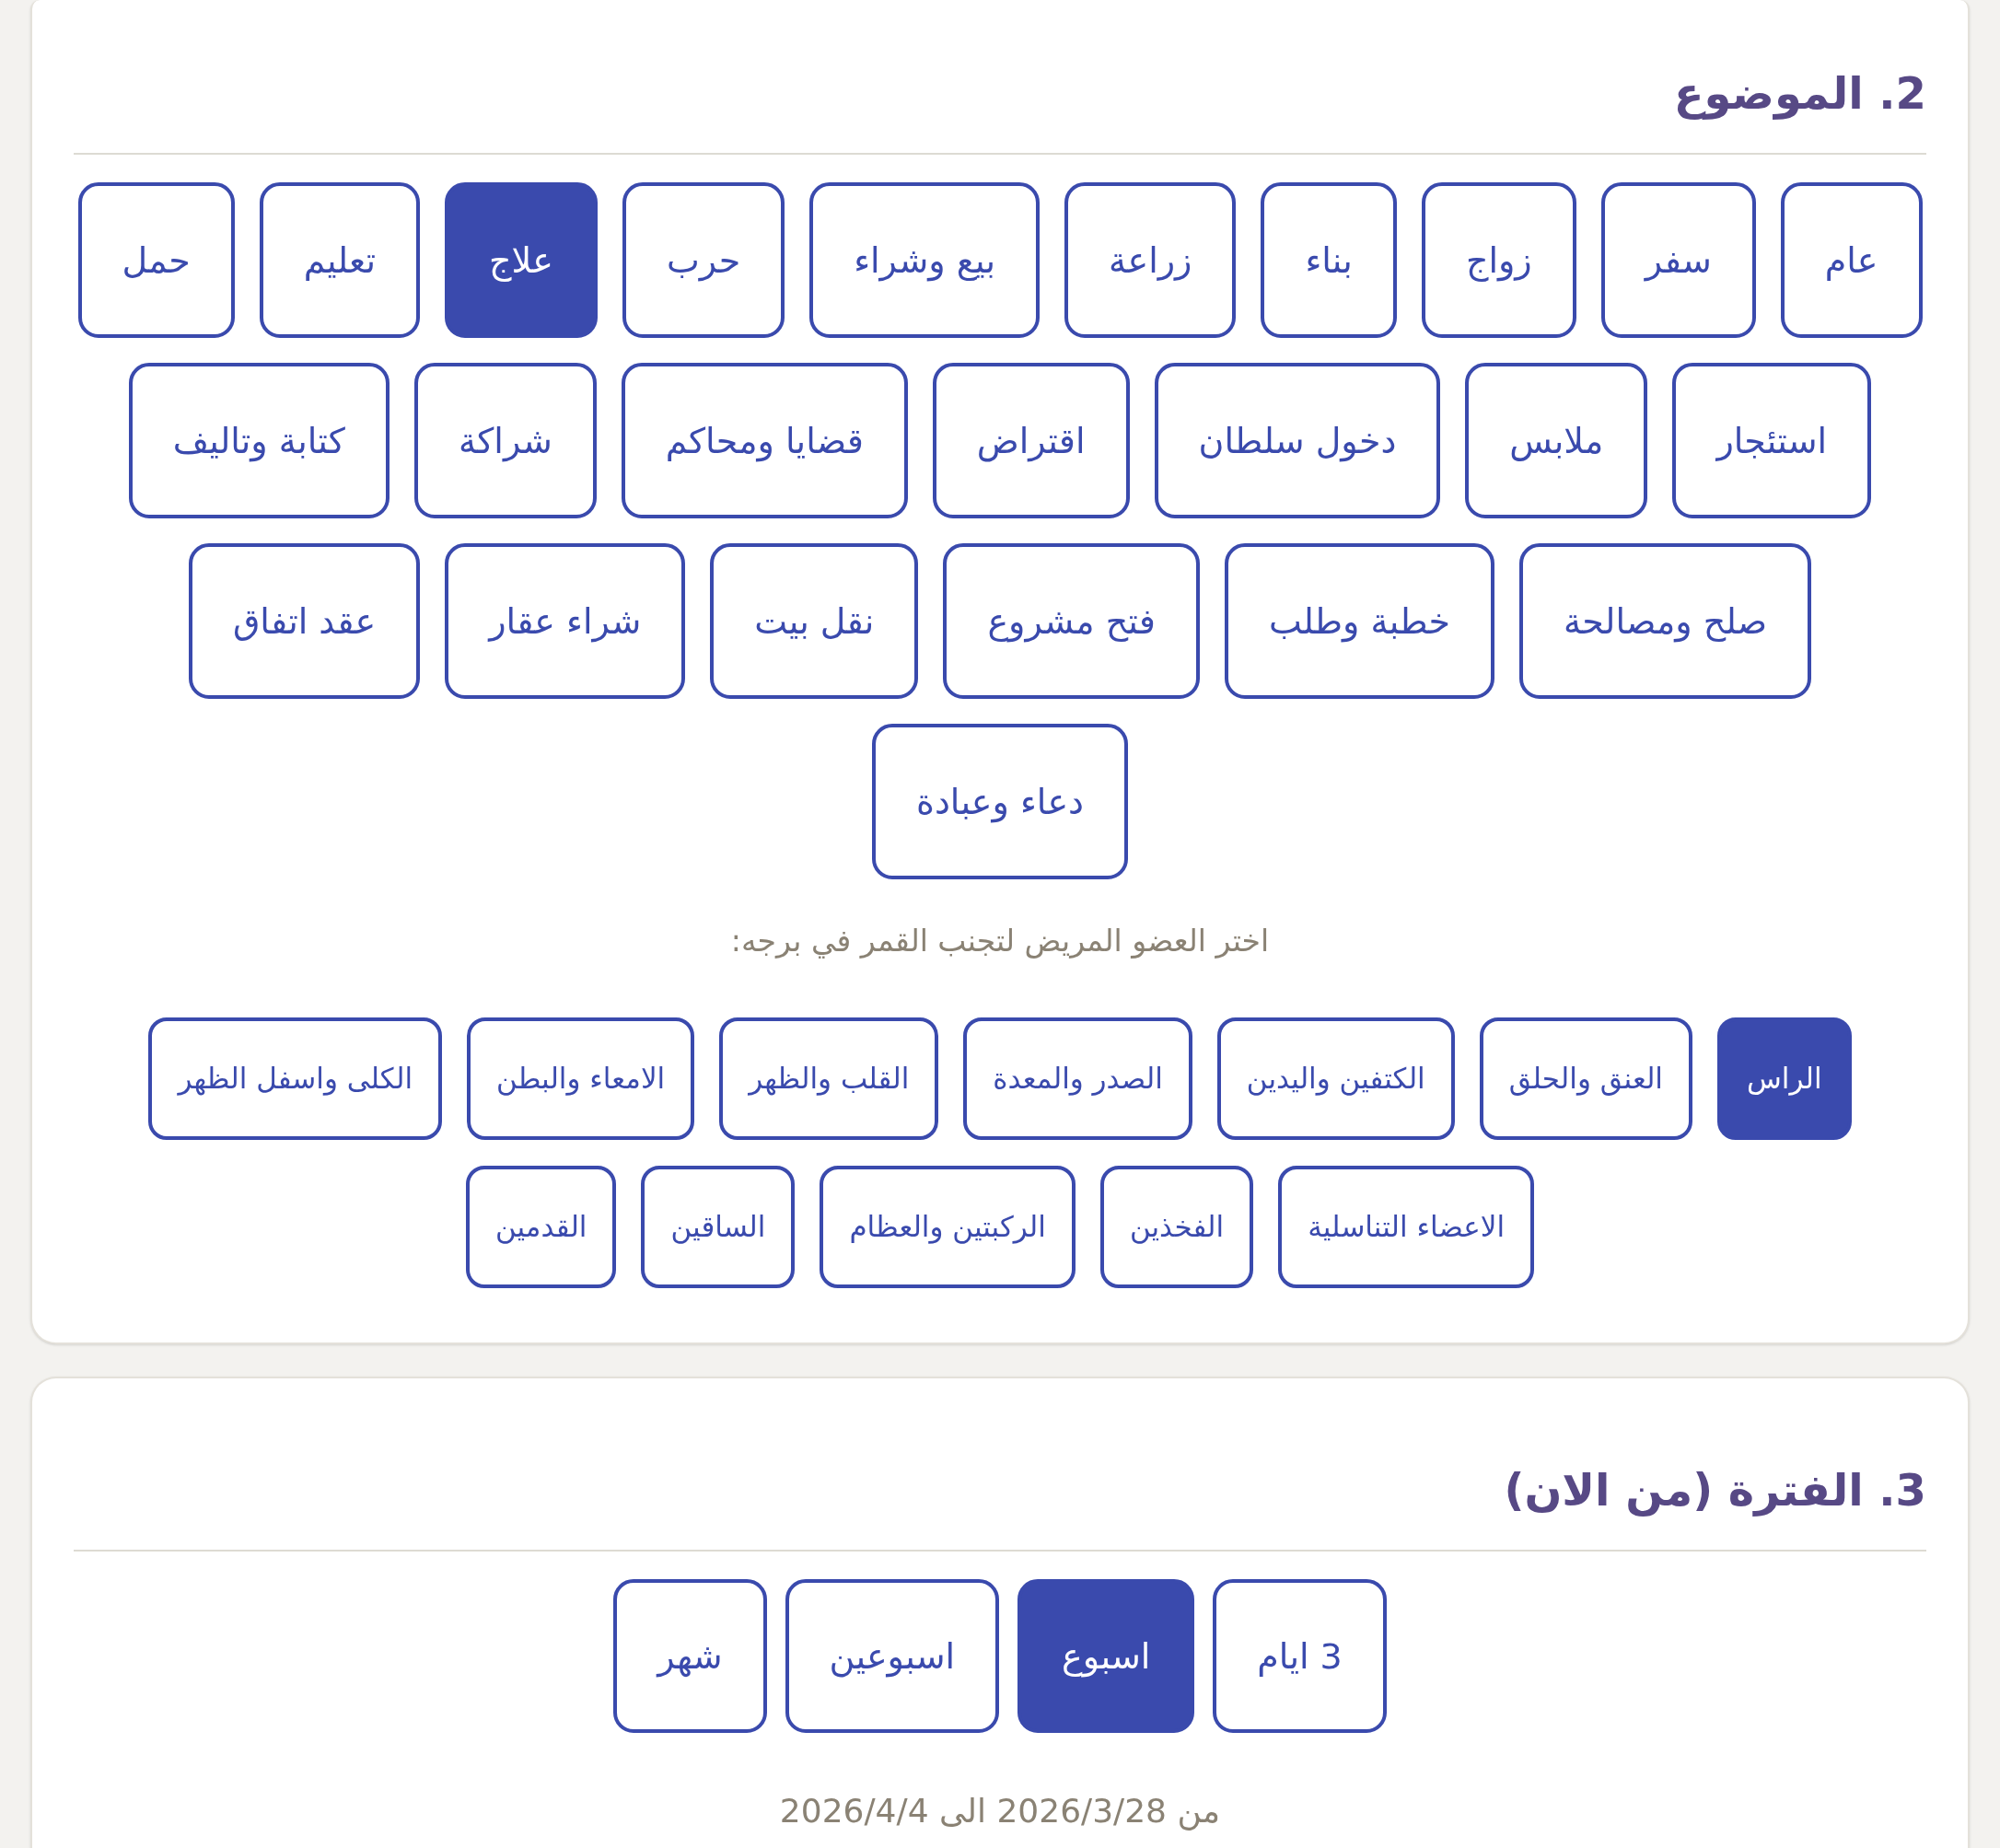  Describe the element at coordinates (1772, 440) in the screenshot. I see `topic-option: استئجار` at that location.